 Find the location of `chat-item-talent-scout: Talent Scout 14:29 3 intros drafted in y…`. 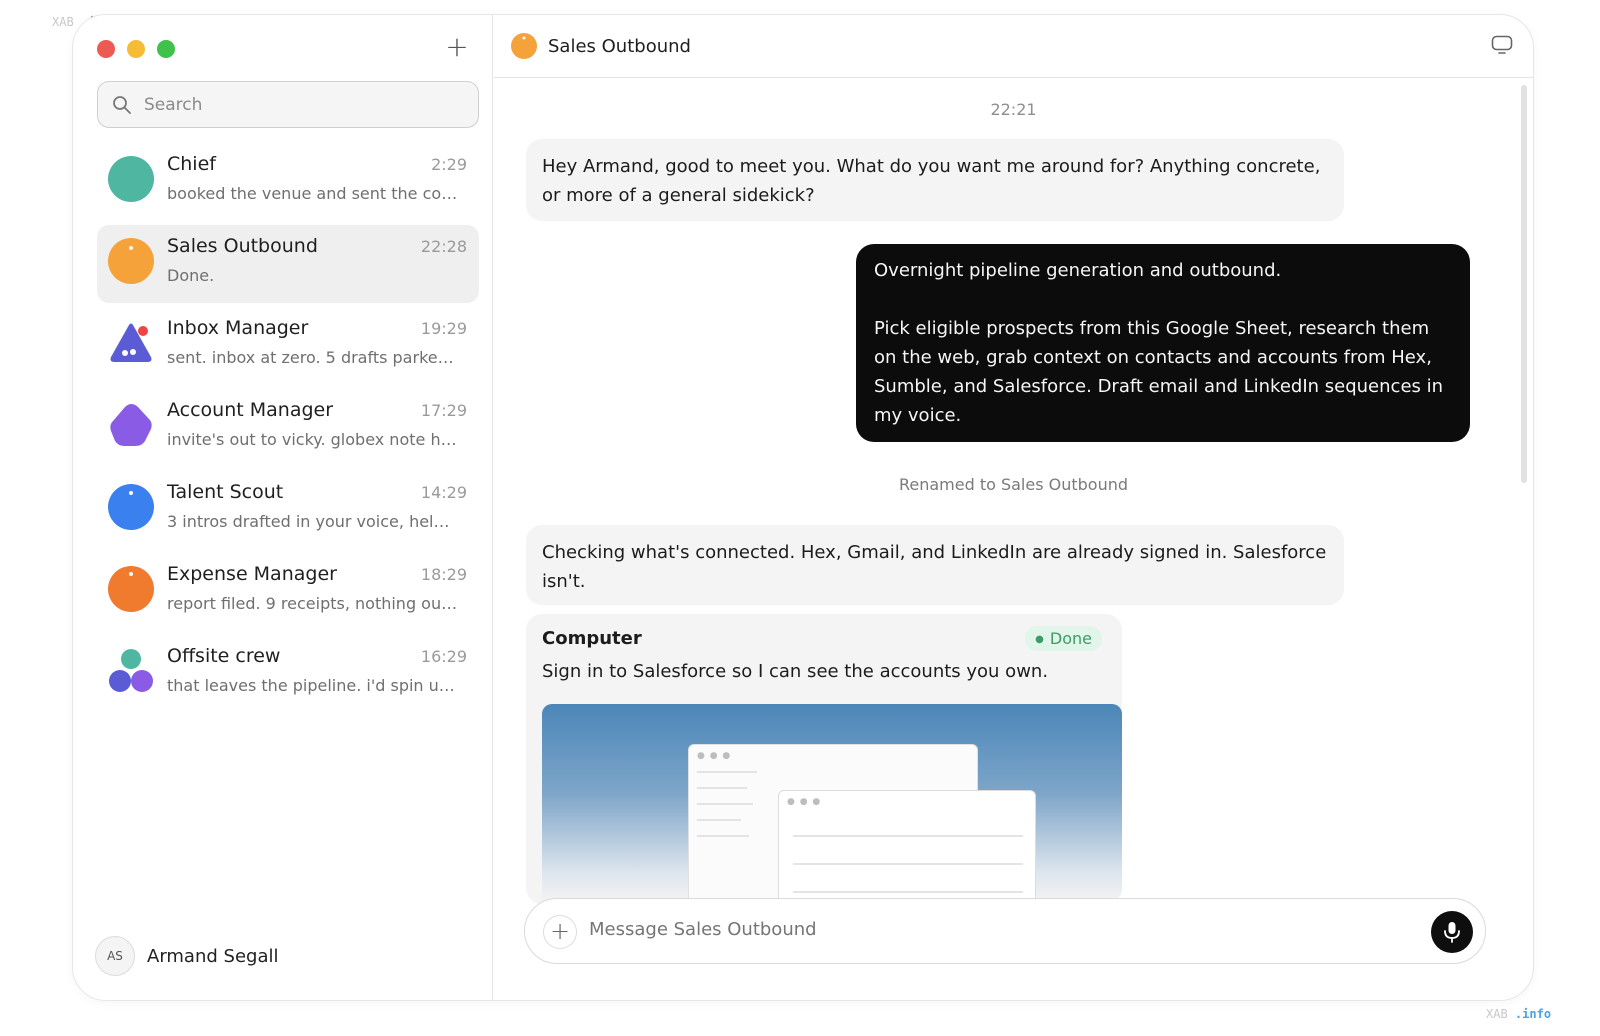

chat-item-talent-scout: Talent Scout 14:29 3 intros drafted in y… is located at coordinates (288, 510).